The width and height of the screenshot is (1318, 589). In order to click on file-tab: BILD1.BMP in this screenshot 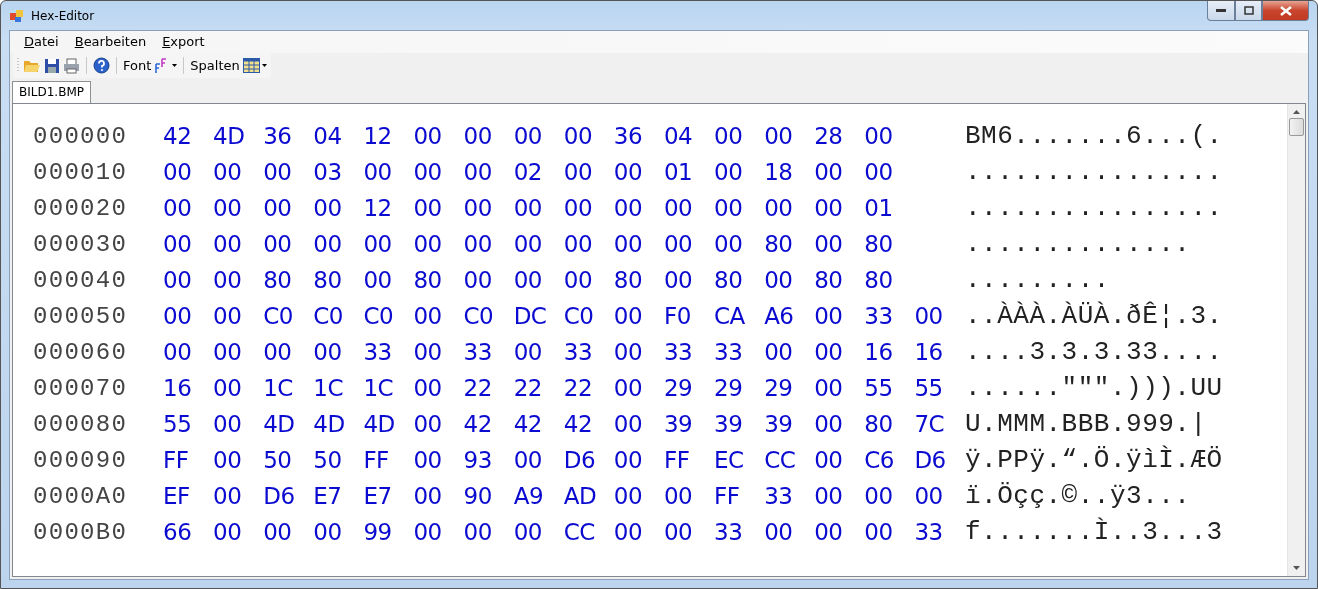, I will do `click(51, 92)`.